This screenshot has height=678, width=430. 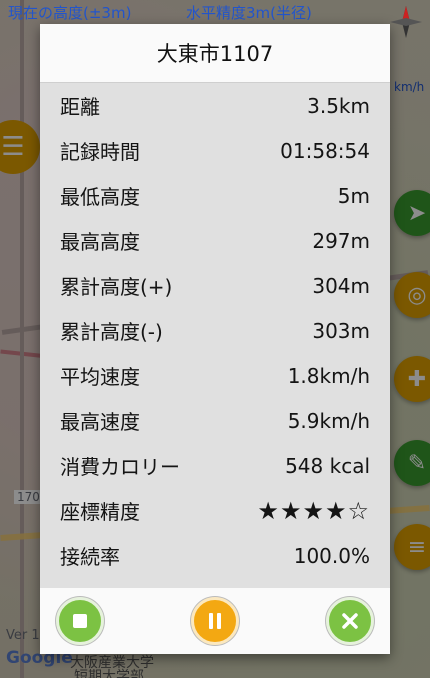 I want to click on stat-label: 記録時間, so click(x=100, y=152).